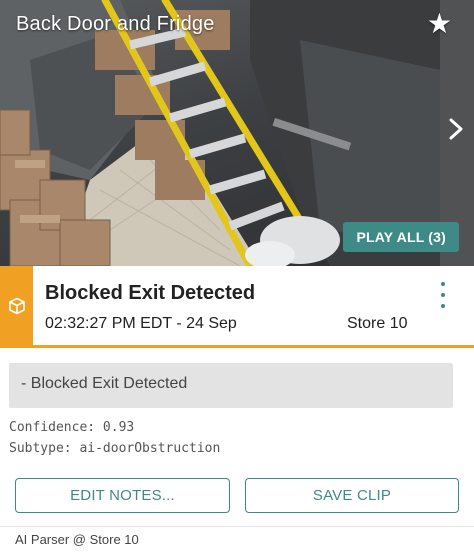 The height and width of the screenshot is (554, 474). I want to click on cube-icon, so click(16, 305).